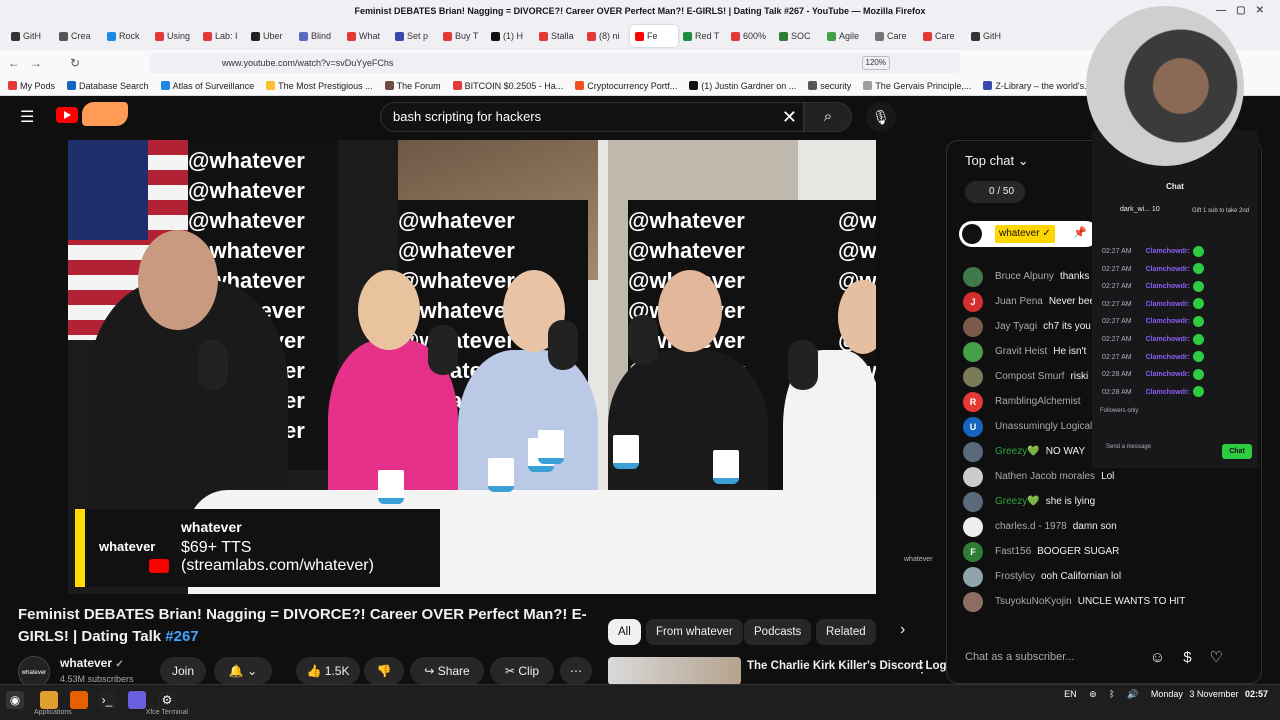 This screenshot has width=1280, height=720. I want to click on app-menu-icon: ◉, so click(15, 700).